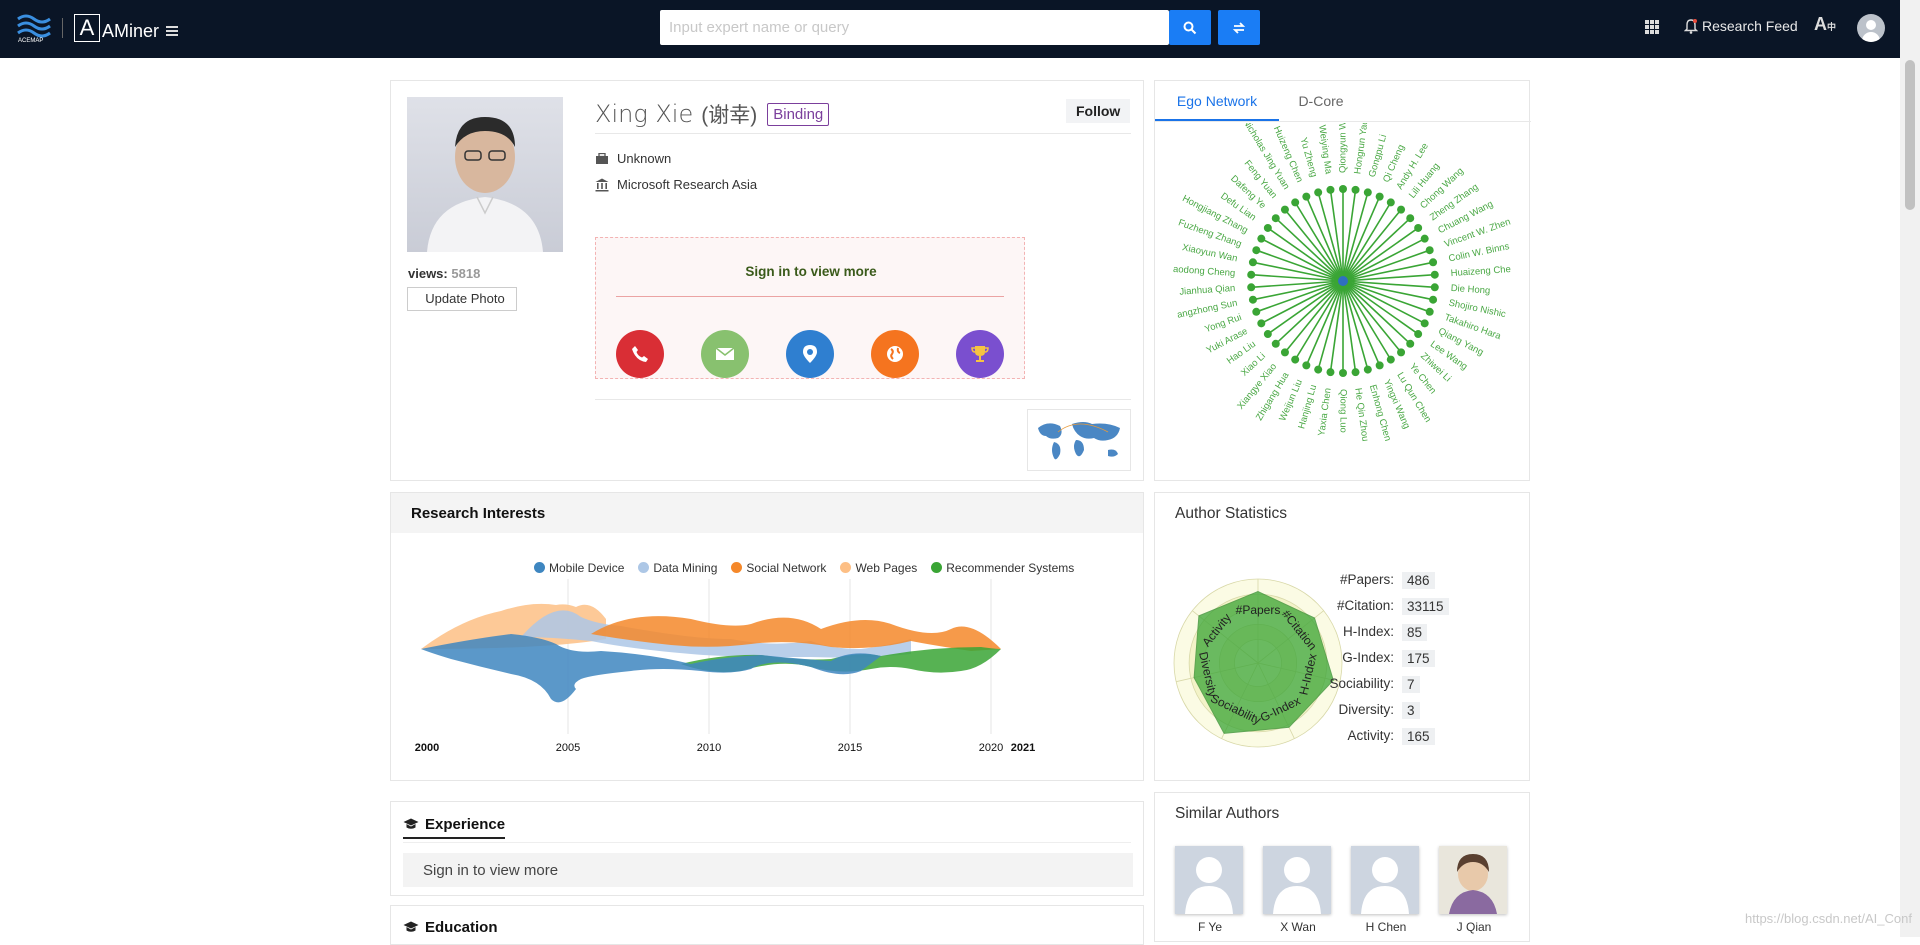 Image resolution: width=1920 pixels, height=945 pixels. Describe the element at coordinates (1098, 111) in the screenshot. I see `follow-button: Follow` at that location.